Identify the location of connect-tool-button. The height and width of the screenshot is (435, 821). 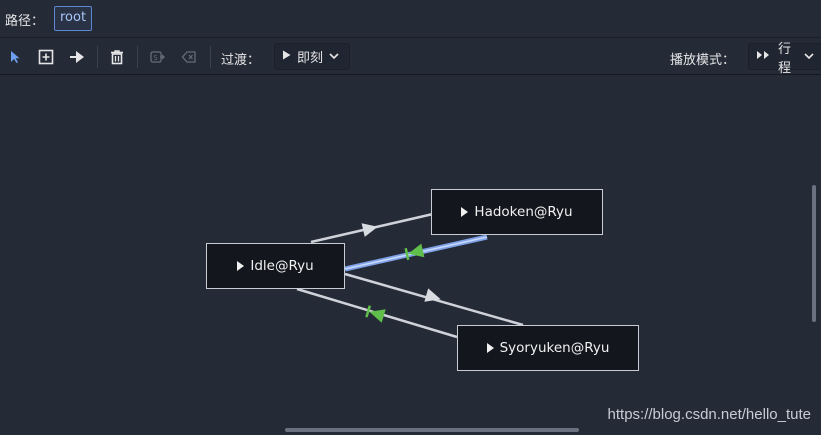
(77, 57).